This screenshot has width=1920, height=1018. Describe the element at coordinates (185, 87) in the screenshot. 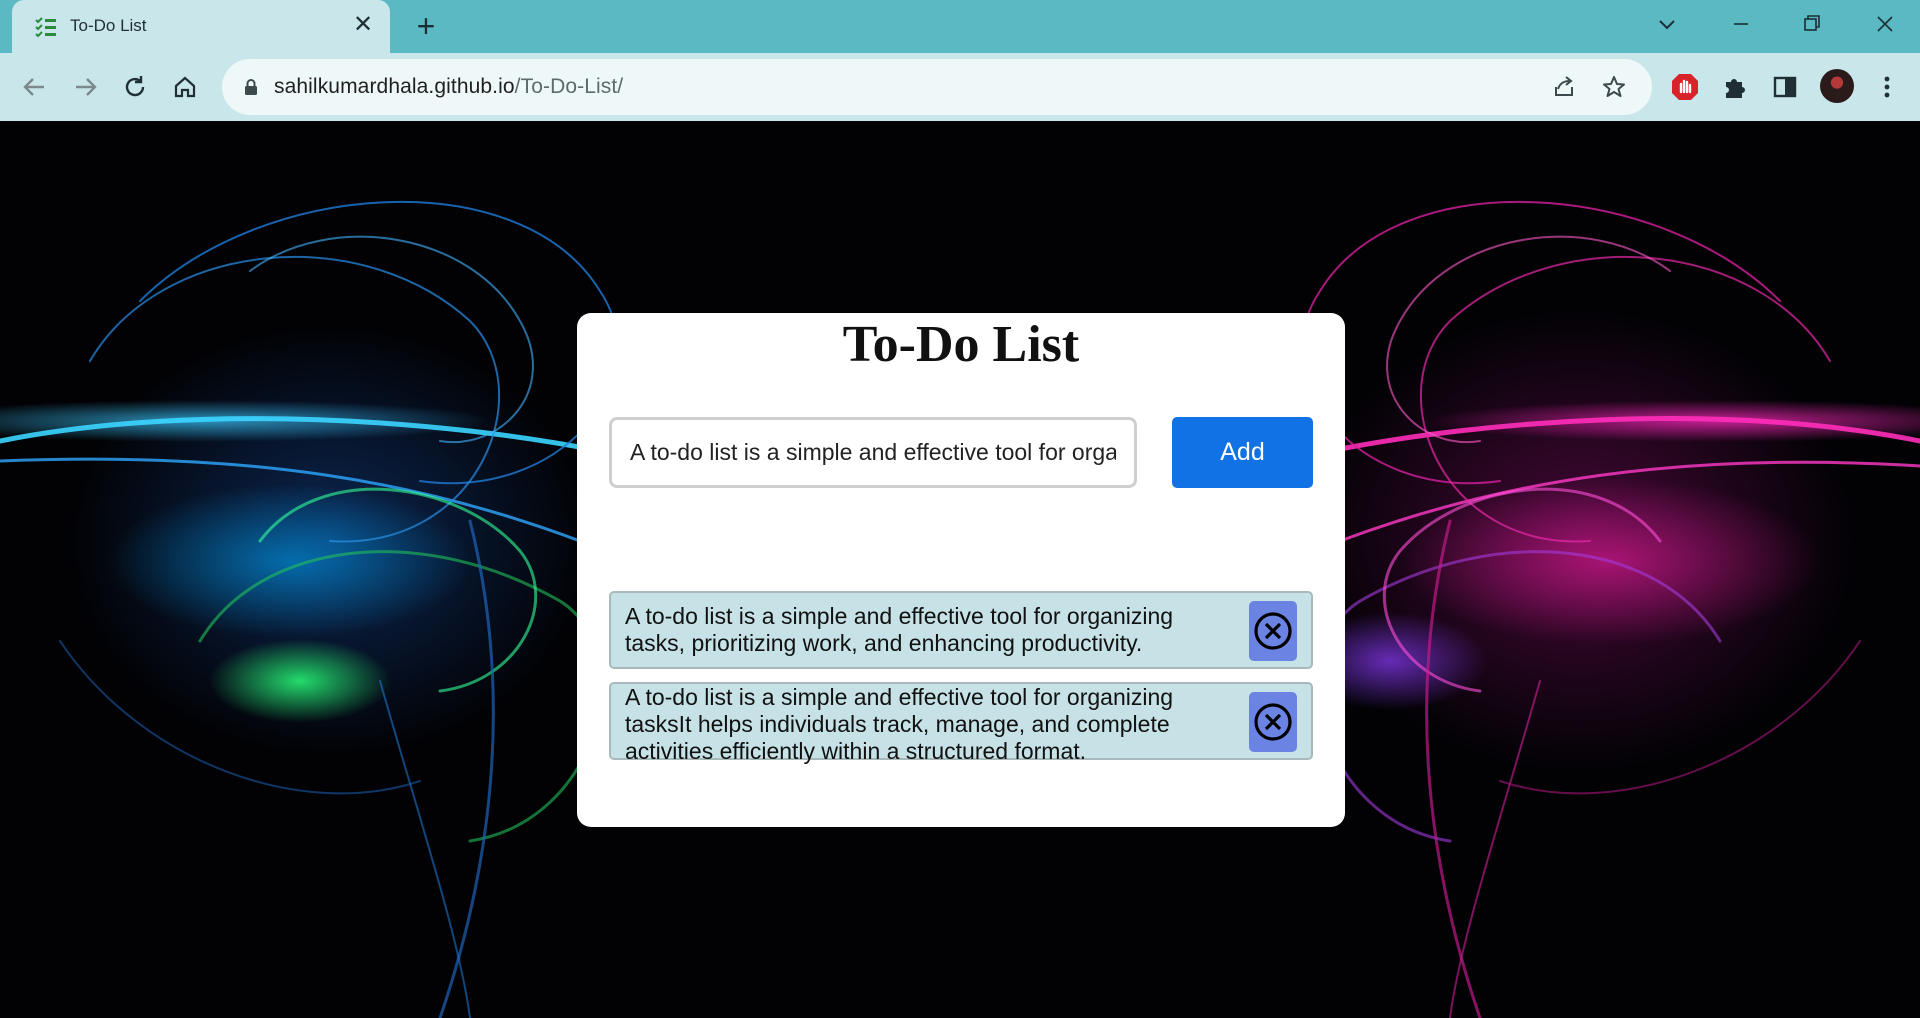

I see `home-icon` at that location.